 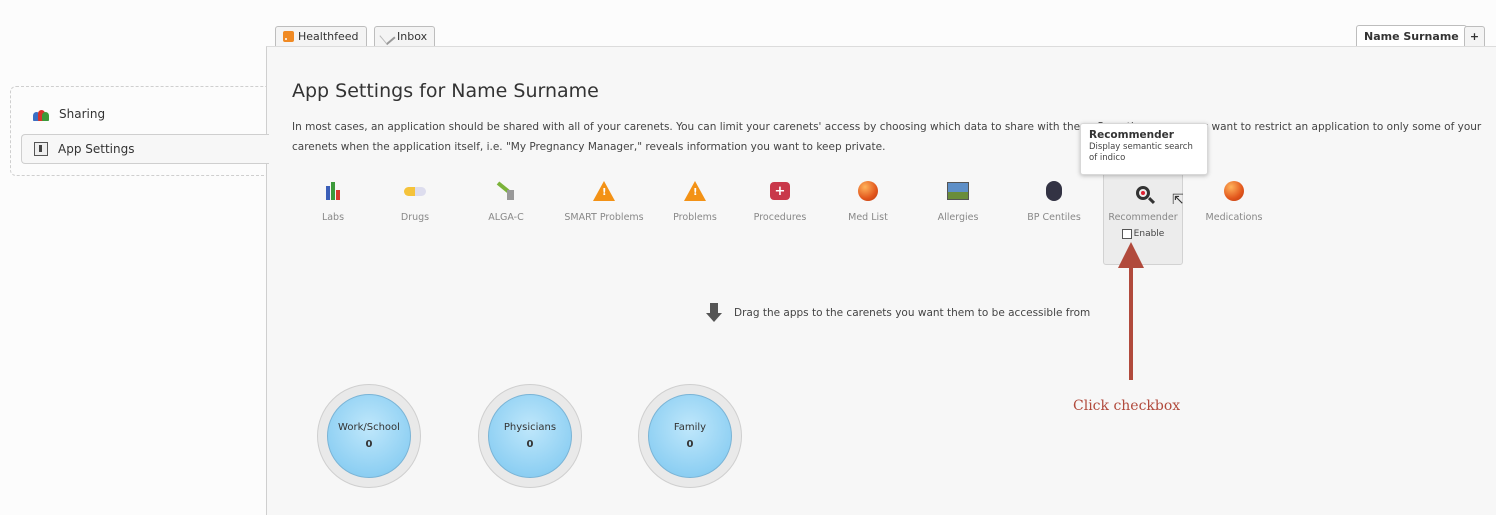 What do you see at coordinates (82, 114) in the screenshot?
I see `sidebar-item-label: Sharing` at bounding box center [82, 114].